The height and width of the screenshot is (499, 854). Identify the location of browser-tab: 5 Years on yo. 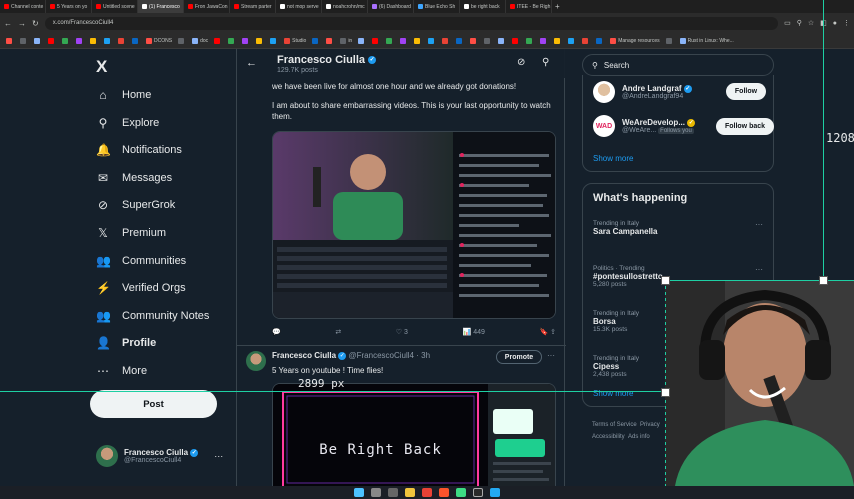
(69, 6).